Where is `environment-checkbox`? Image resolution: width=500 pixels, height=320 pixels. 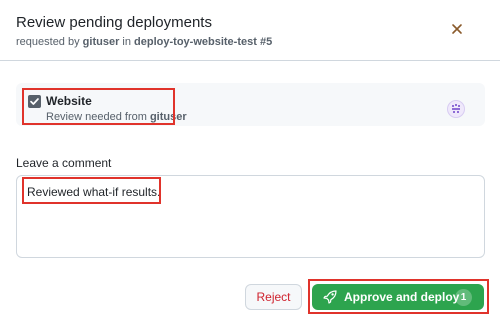
environment-checkbox is located at coordinates (34, 101).